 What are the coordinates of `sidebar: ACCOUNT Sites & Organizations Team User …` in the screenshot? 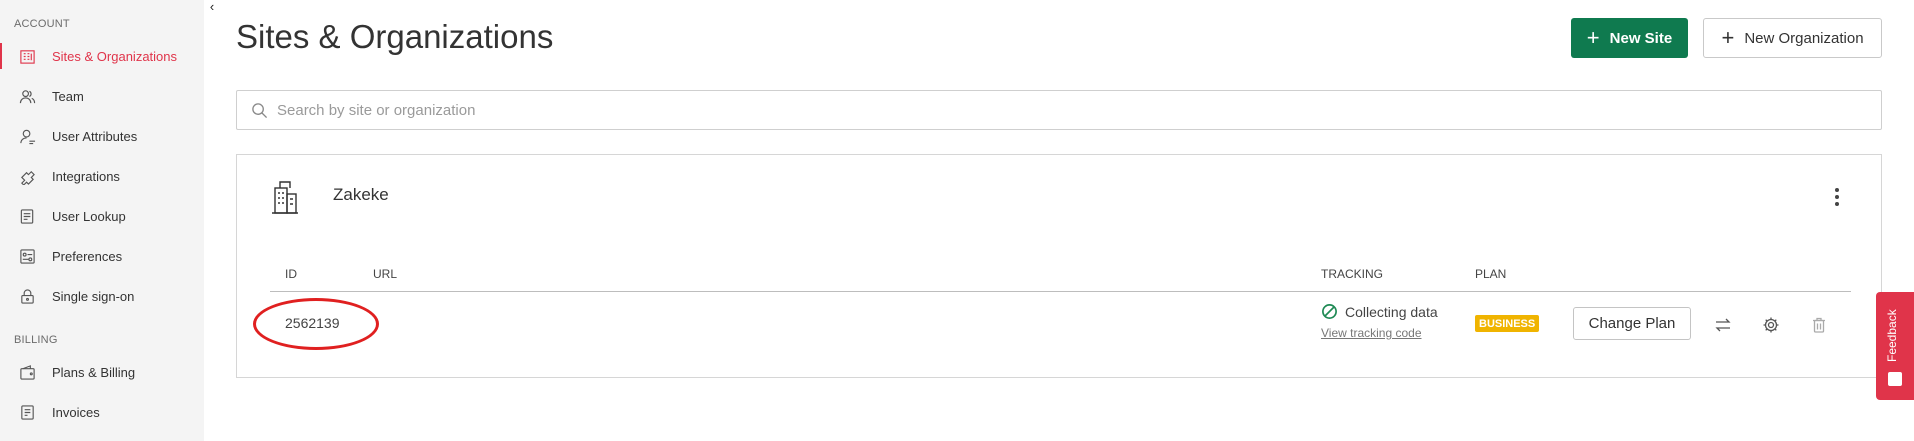 It's located at (102, 220).